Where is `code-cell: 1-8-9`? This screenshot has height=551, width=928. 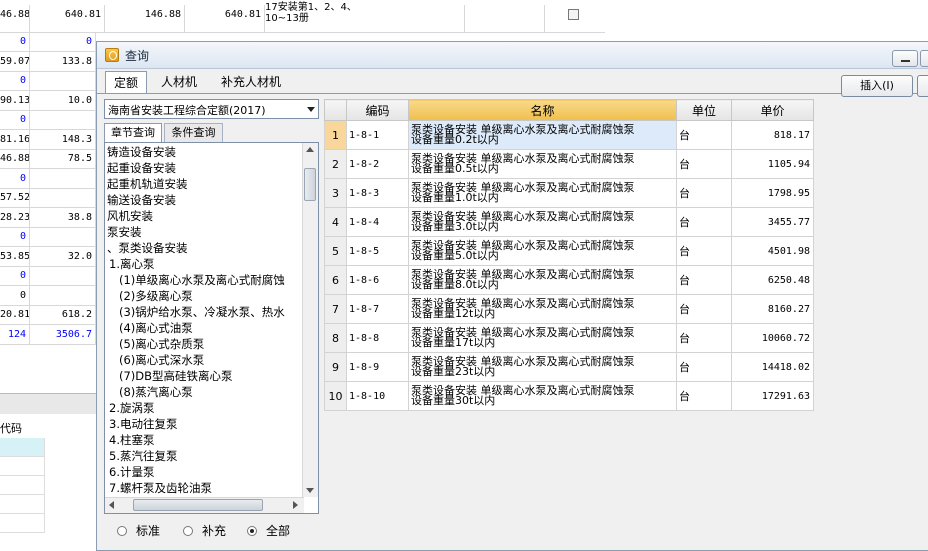
code-cell: 1-8-9 is located at coordinates (377, 367).